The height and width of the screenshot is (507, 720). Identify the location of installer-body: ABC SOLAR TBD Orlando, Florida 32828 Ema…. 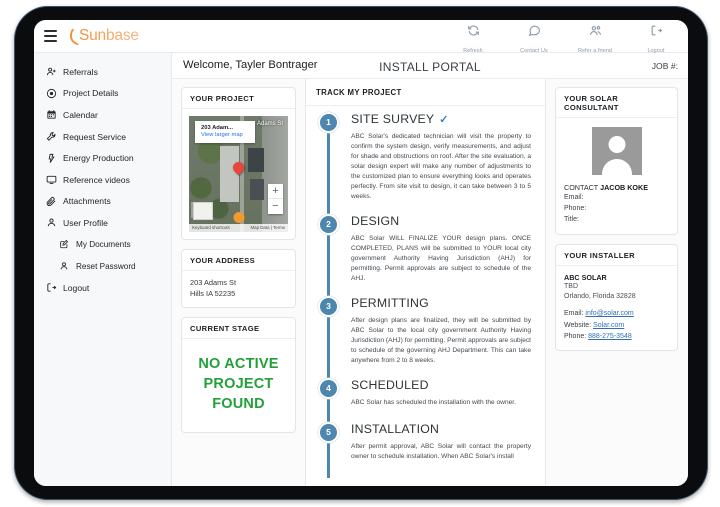
(616, 308).